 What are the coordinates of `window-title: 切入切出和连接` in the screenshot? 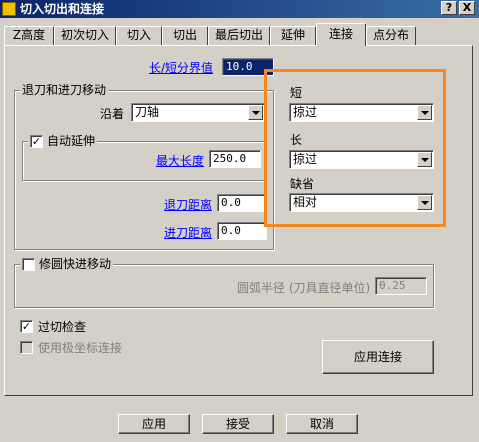 It's located at (62, 9).